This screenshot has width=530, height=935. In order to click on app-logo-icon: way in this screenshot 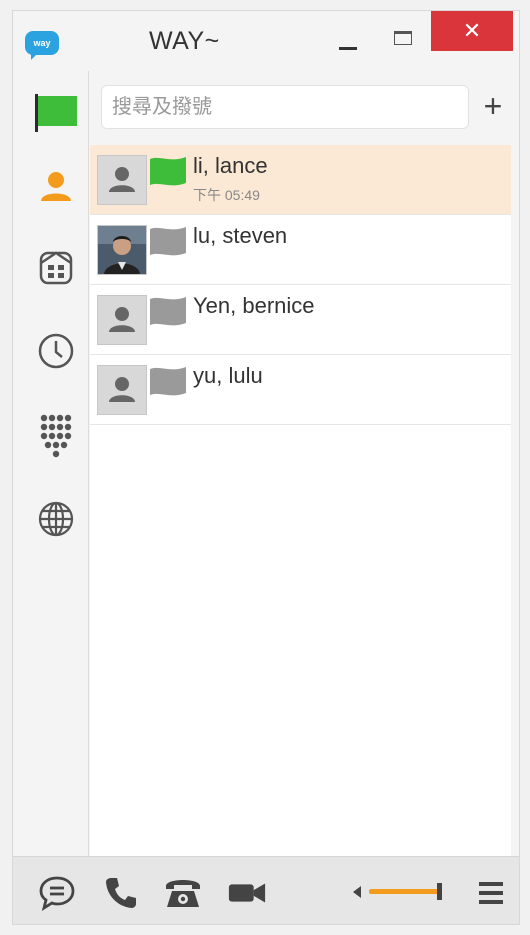, I will do `click(42, 45)`.